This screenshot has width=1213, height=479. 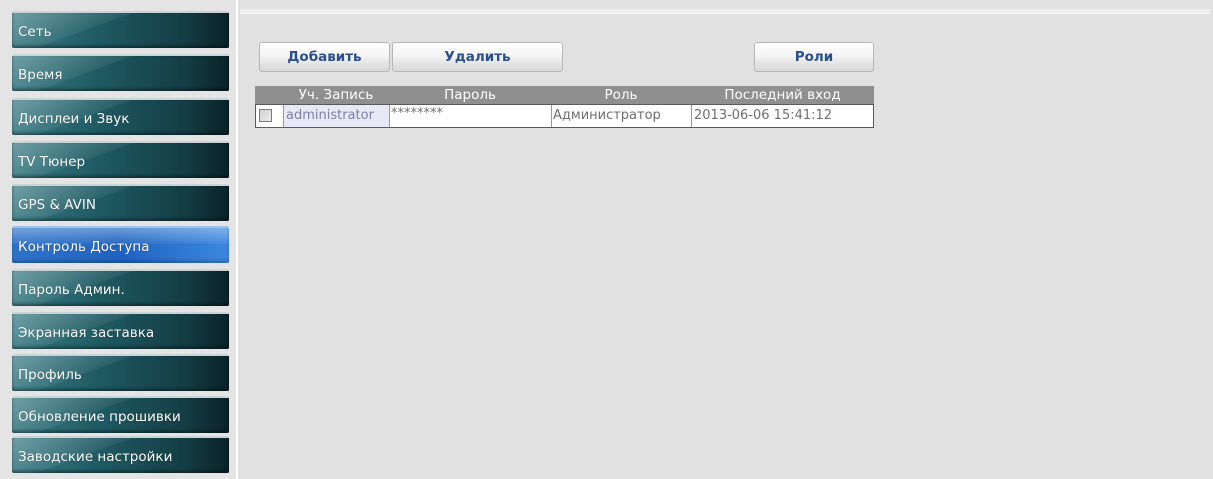 I want to click on sidebar-item-screensaver: Экранная заставка, so click(x=120, y=330).